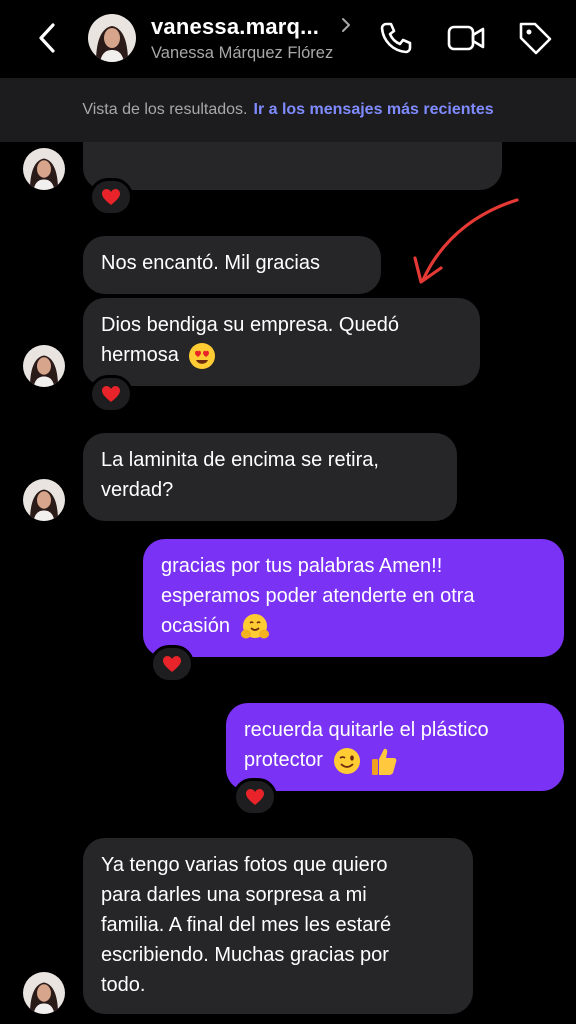 The image size is (576, 1024). What do you see at coordinates (270, 477) in the screenshot?
I see `message-bubble: La laminita de encima se retira, verdad?` at bounding box center [270, 477].